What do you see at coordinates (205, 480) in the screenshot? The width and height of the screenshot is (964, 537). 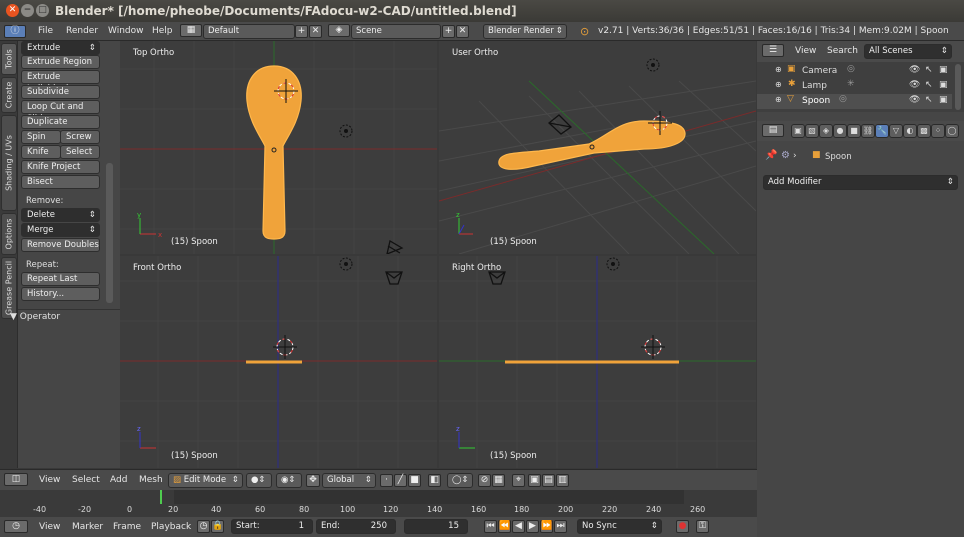 I see `mode-selector: ▨ Edit Mode ⇕` at bounding box center [205, 480].